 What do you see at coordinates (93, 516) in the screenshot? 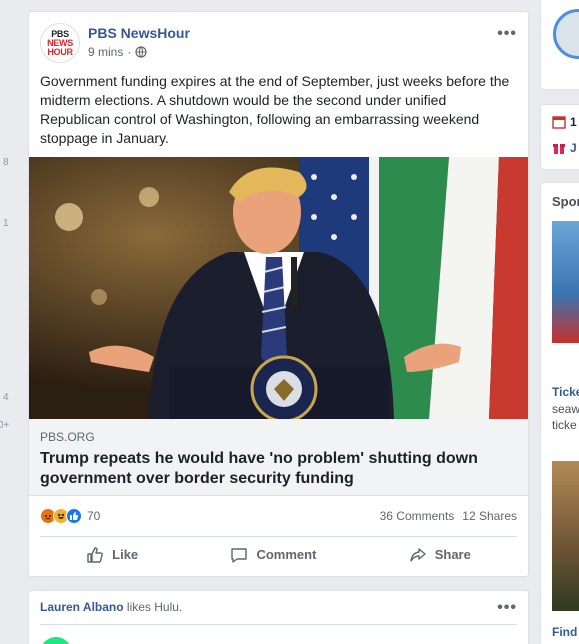
I see `reaction-count: 70` at bounding box center [93, 516].